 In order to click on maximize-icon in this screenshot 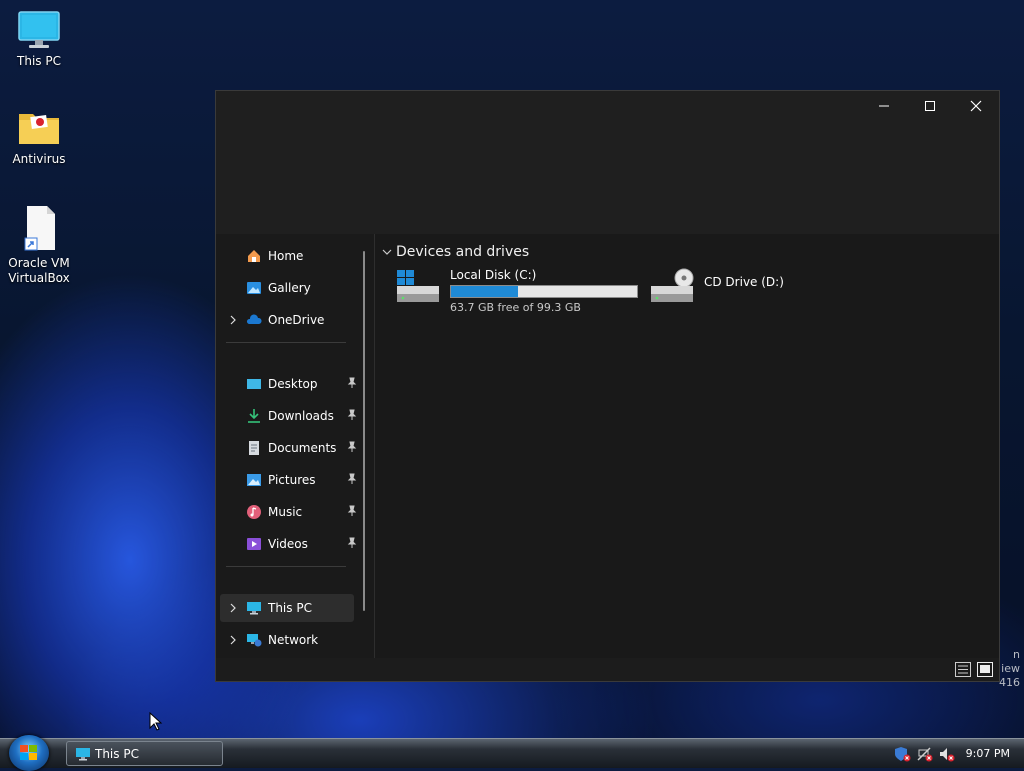, I will do `click(930, 106)`.